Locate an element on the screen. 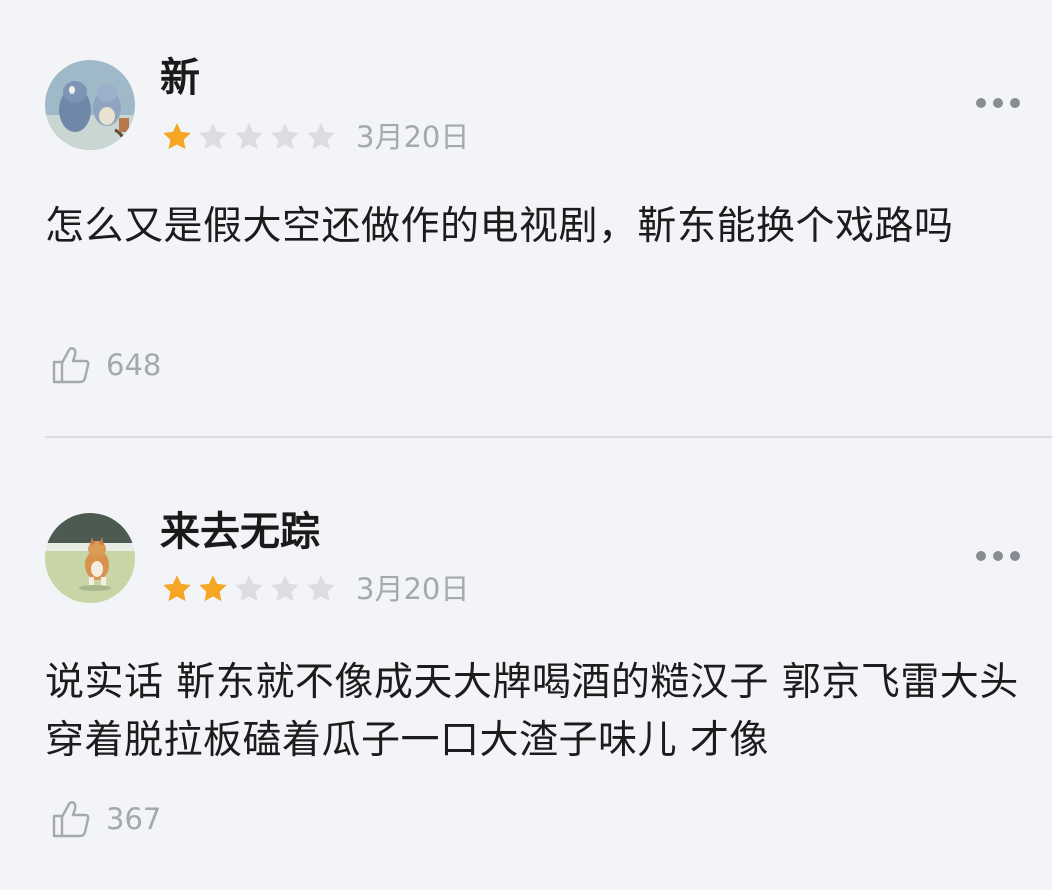 Image resolution: width=1052 pixels, height=890 pixels. cartoon-cat-mouse-avatar-icon is located at coordinates (90, 105).